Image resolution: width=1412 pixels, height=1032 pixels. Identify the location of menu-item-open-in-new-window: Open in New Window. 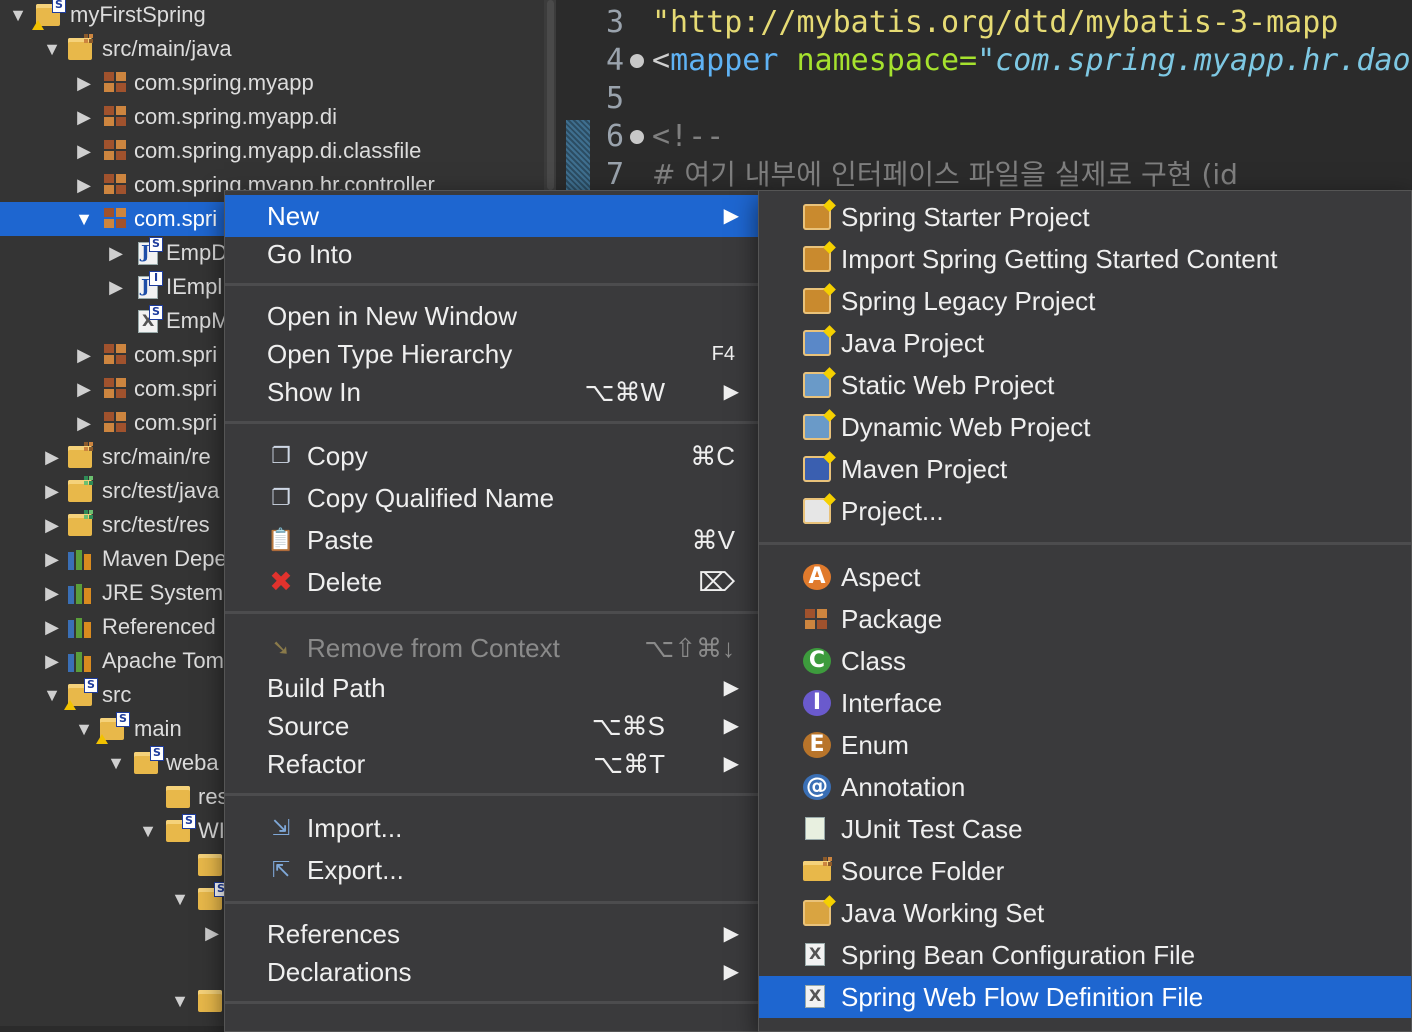
(493, 316).